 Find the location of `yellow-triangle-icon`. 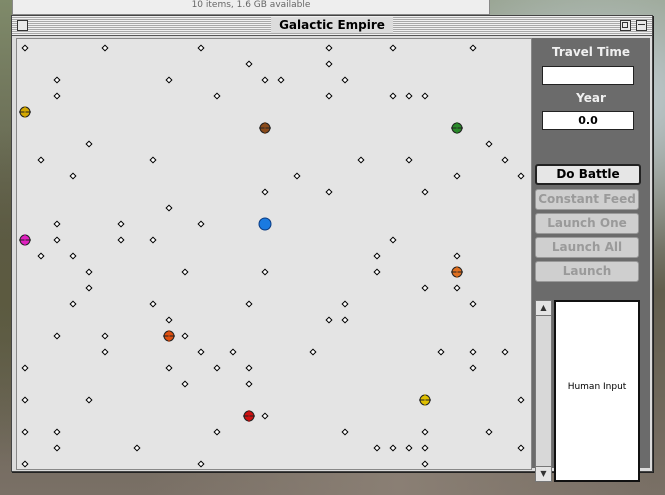

yellow-triangle-icon is located at coordinates (425, 400).